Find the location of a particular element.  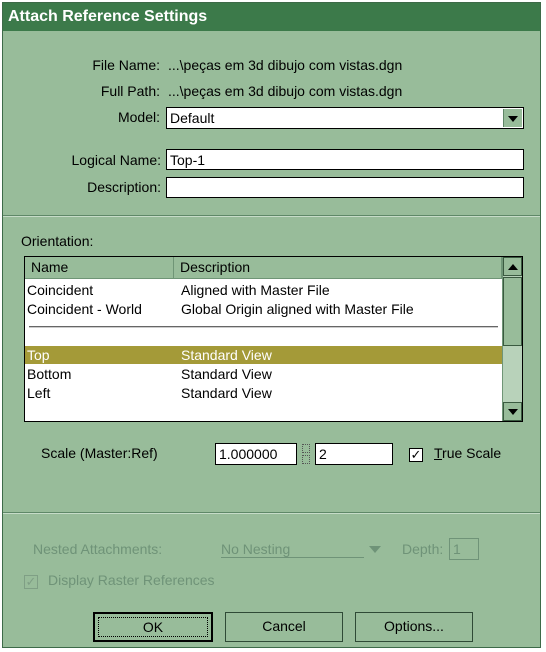

list-item: Coincident Aligned with Master File is located at coordinates (263, 290).